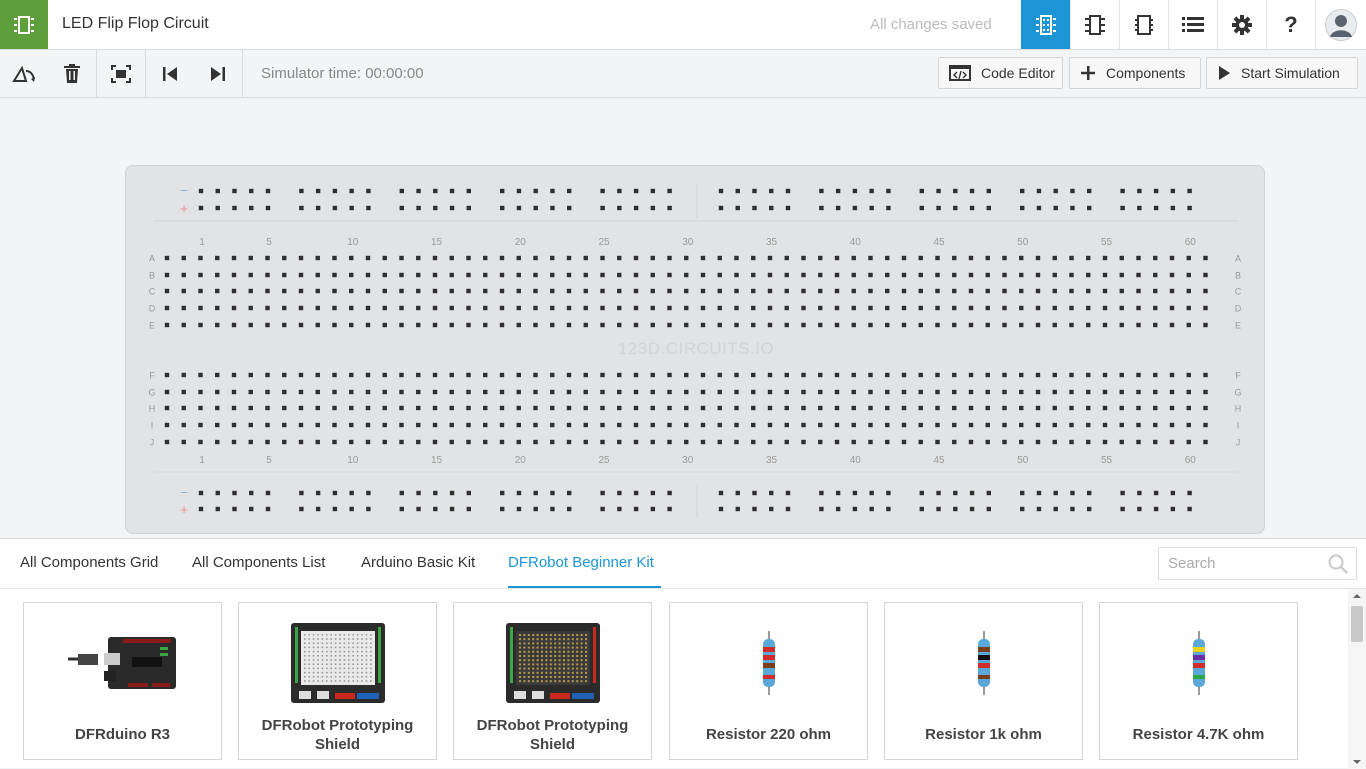 This screenshot has height=769, width=1366. Describe the element at coordinates (1000, 73) in the screenshot. I see `code-editor-button: Code Editor` at that location.